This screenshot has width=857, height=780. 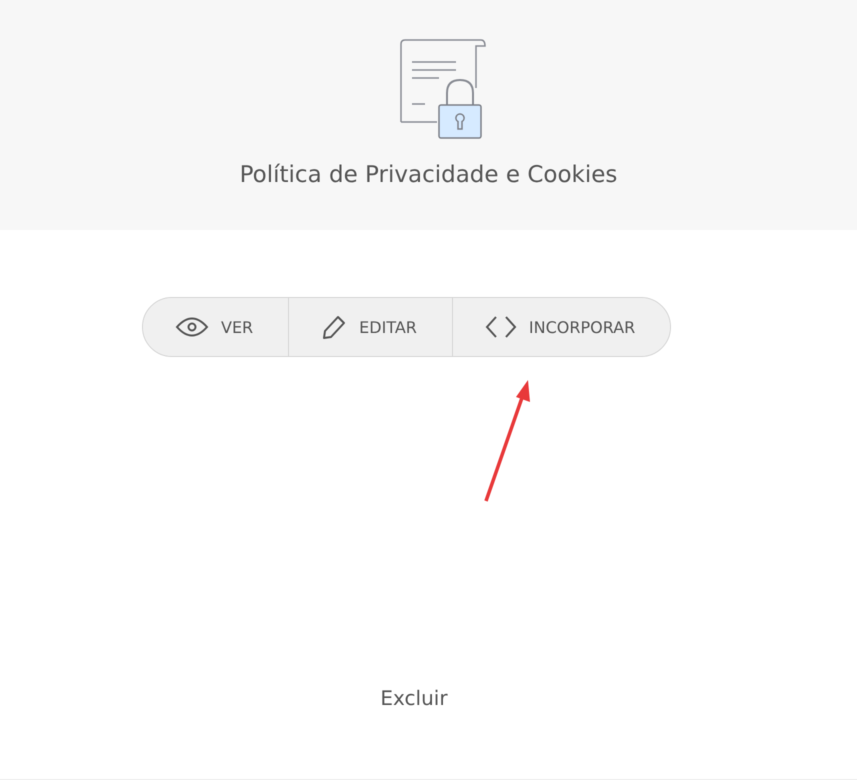 What do you see at coordinates (442, 89) in the screenshot?
I see `document-lock-icon` at bounding box center [442, 89].